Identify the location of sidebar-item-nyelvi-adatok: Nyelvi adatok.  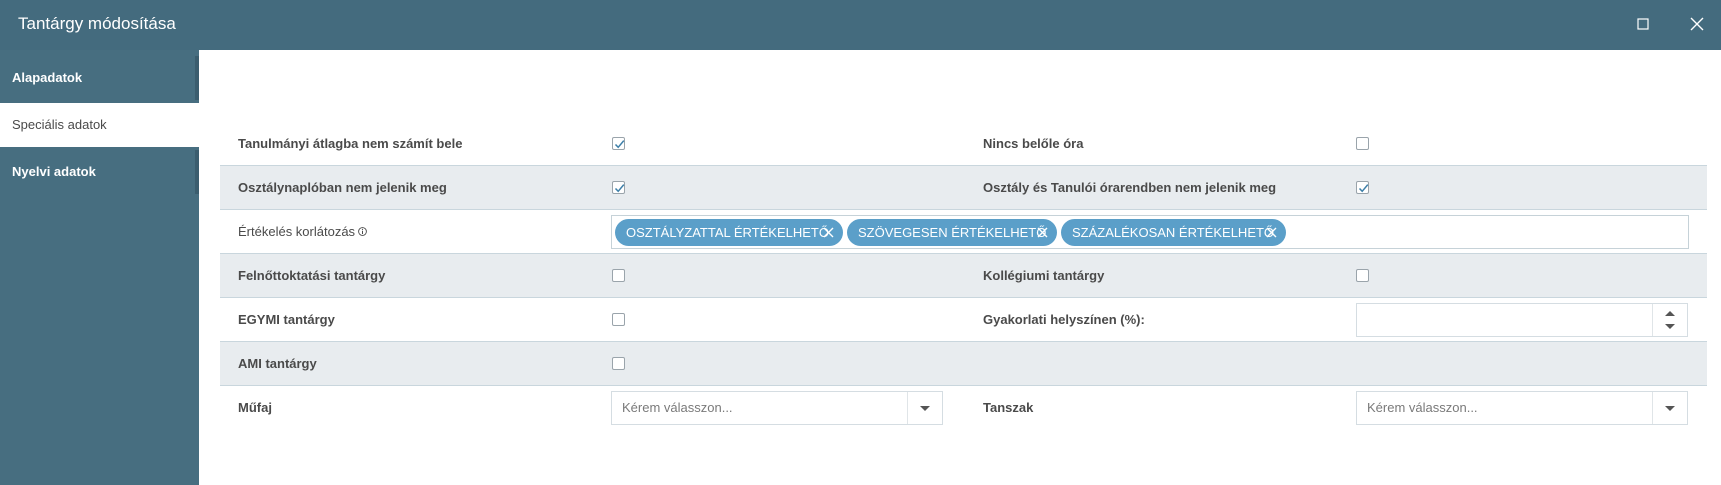
(99, 172).